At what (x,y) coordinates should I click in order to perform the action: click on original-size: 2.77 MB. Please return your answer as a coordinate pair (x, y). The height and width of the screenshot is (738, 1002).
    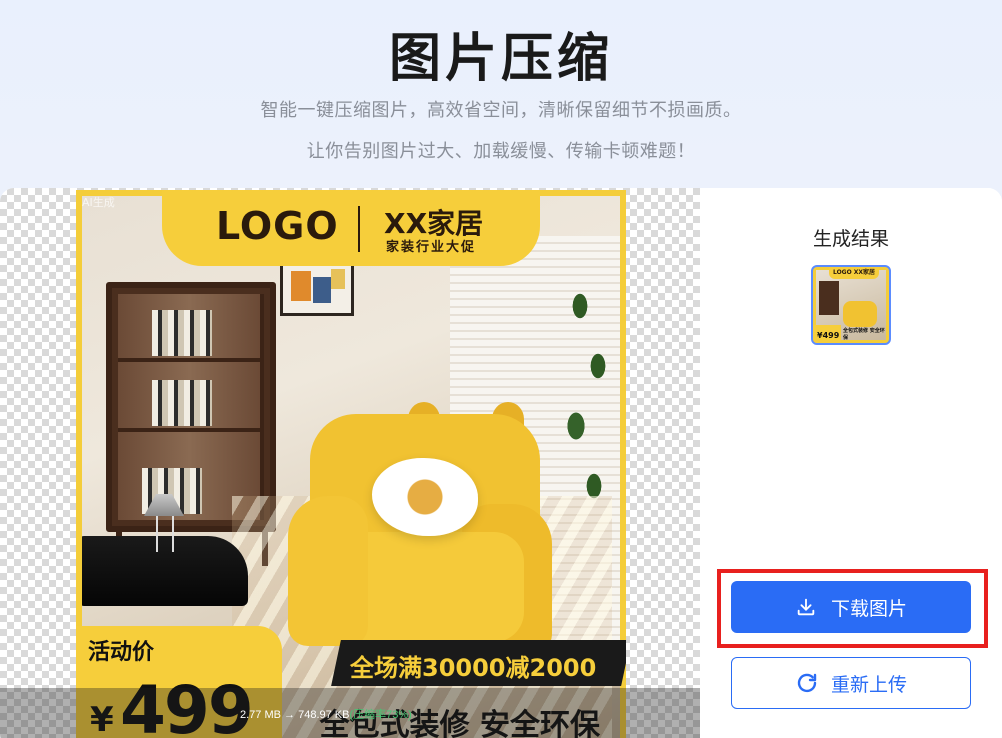
    Looking at the image, I should click on (260, 715).